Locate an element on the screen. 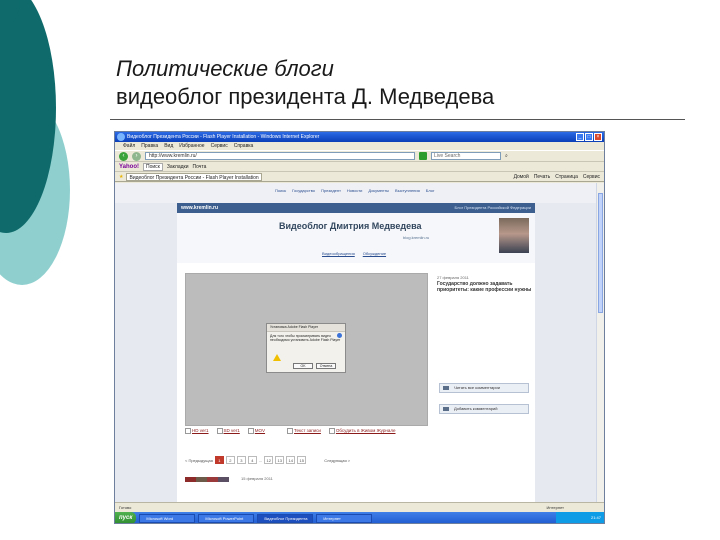  close-button: × is located at coordinates (598, 137).